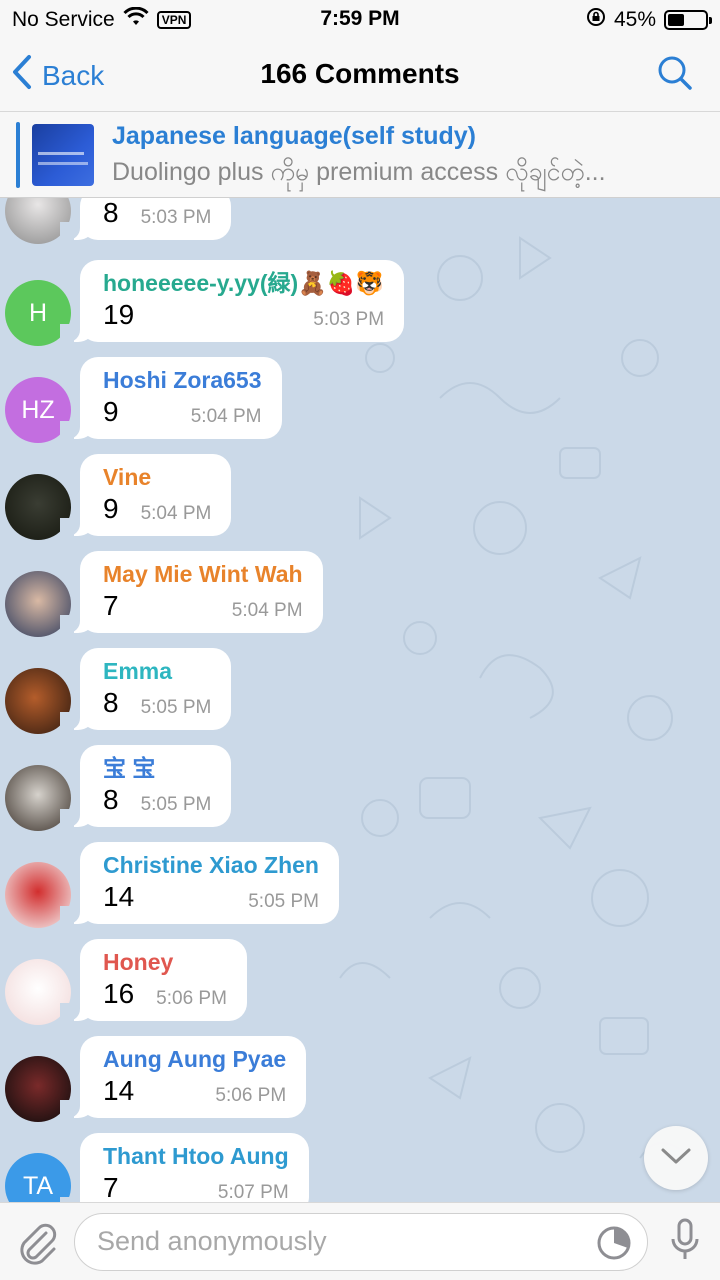 The image size is (720, 1280). I want to click on paperclip-icon, so click(38, 1247).